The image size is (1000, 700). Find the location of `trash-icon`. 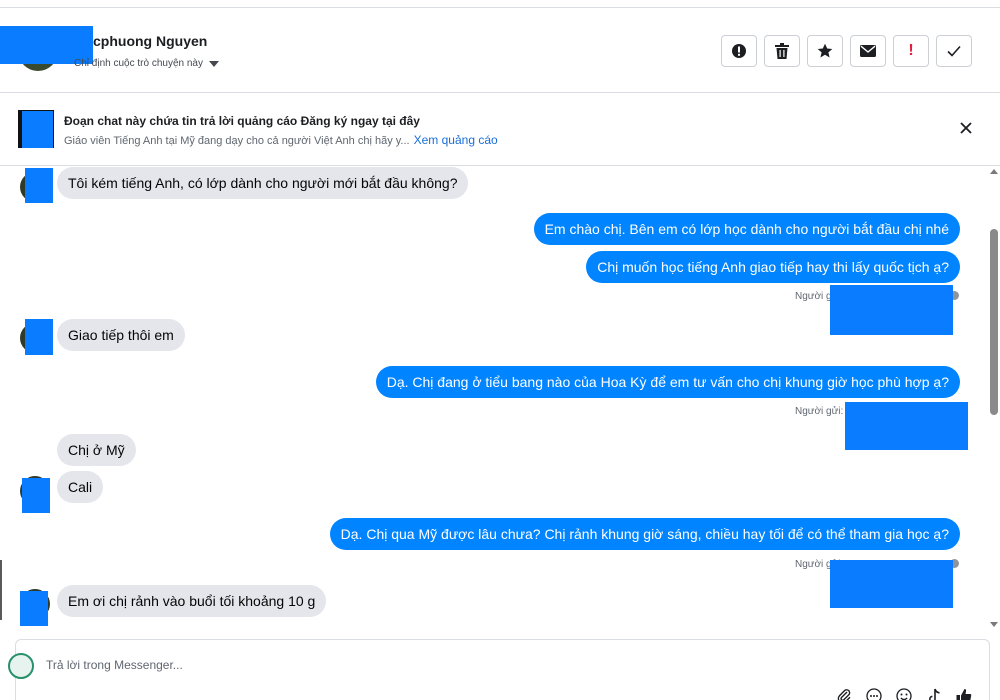

trash-icon is located at coordinates (782, 51).